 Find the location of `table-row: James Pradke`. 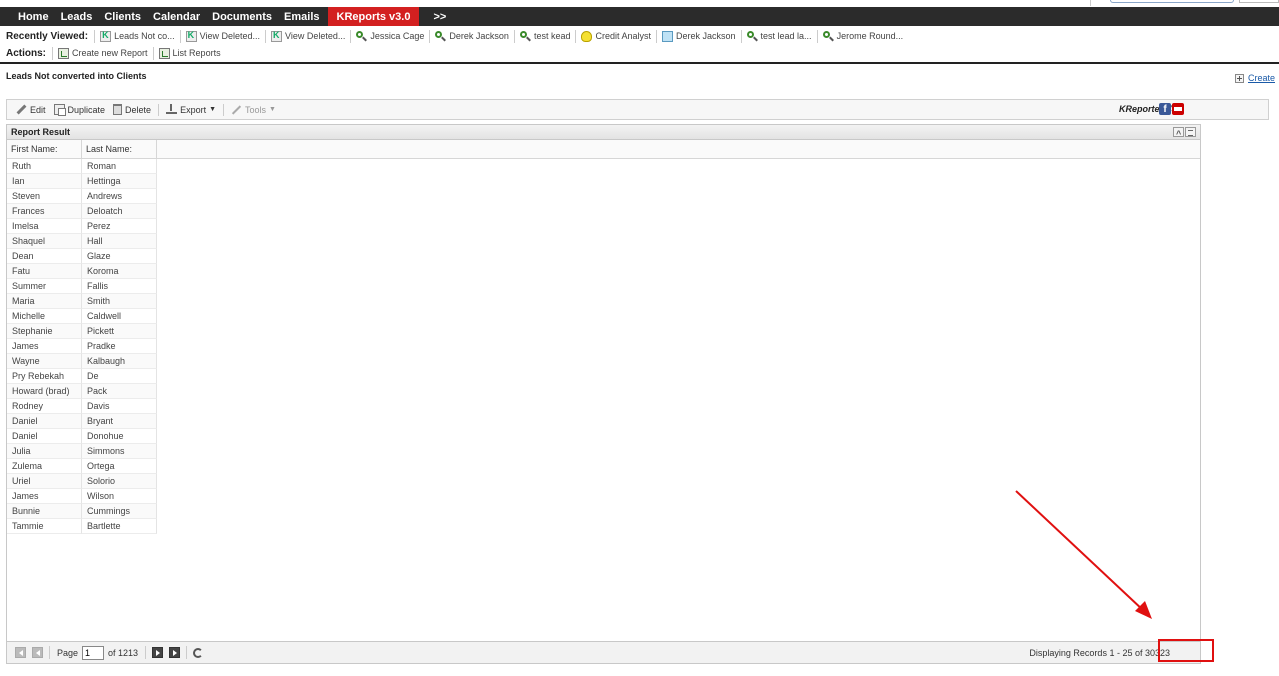

table-row: James Pradke is located at coordinates (603, 346).